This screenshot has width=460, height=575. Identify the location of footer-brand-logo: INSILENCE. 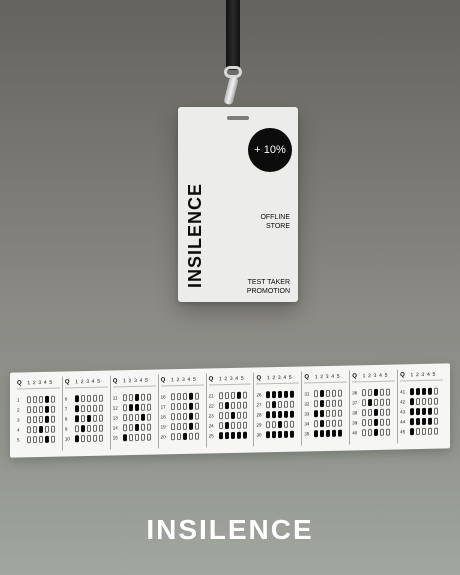
(230, 529).